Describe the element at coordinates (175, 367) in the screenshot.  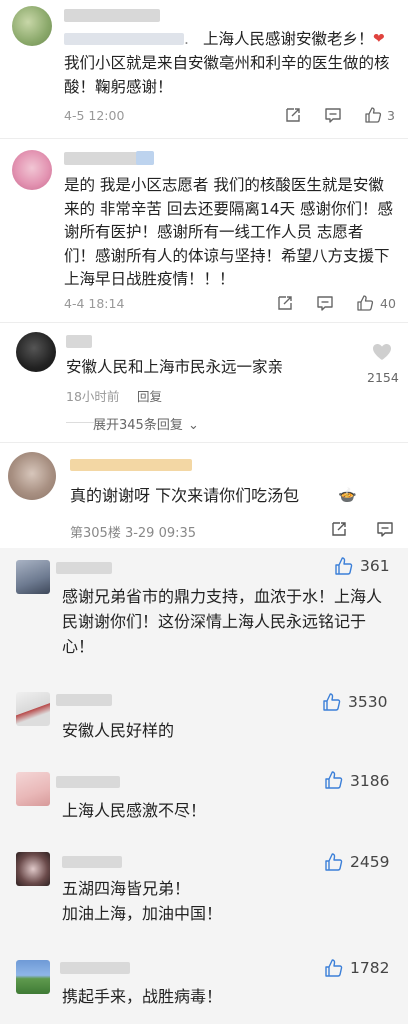
I see `comment-text: 安徽人民和上海市民永远一家亲` at that location.